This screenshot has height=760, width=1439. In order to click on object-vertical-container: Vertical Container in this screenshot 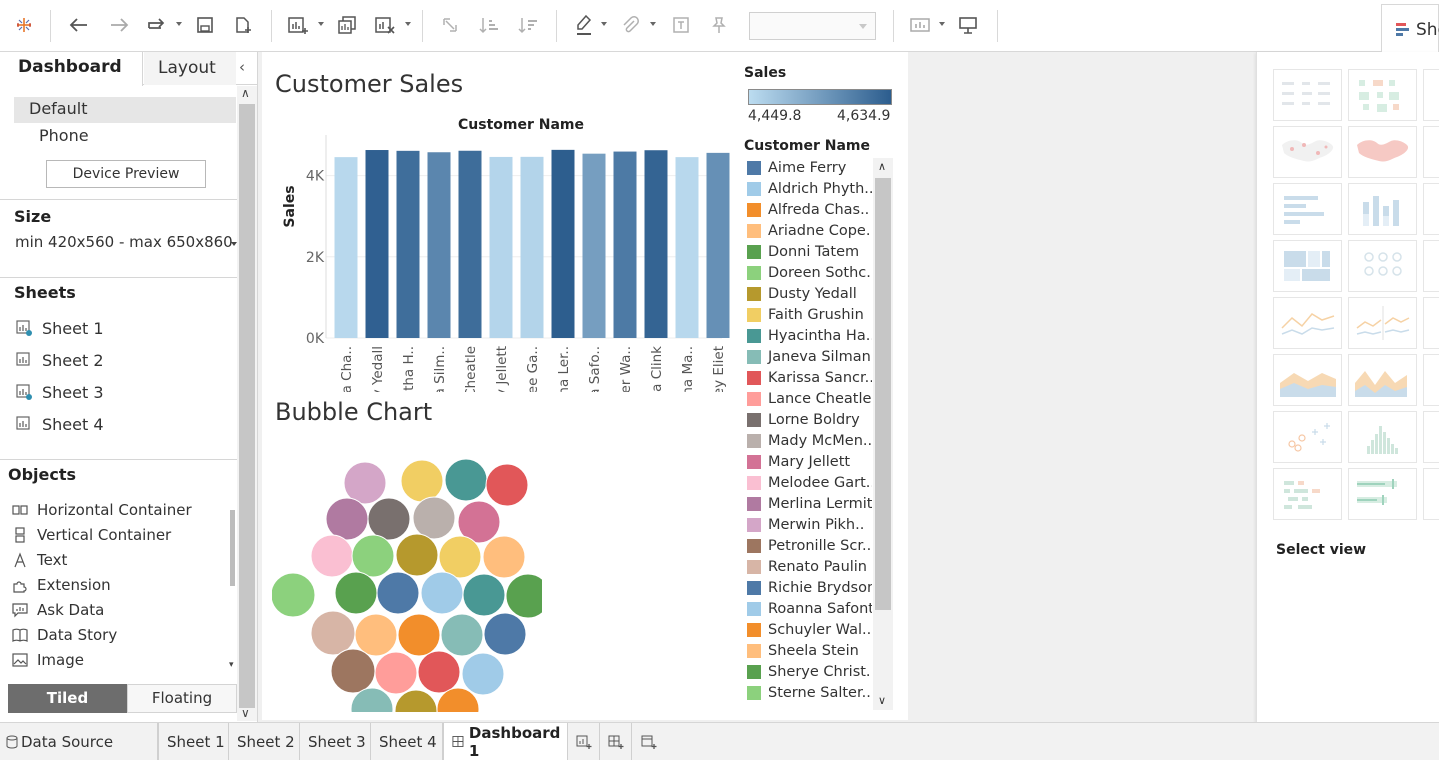, I will do `click(91, 535)`.